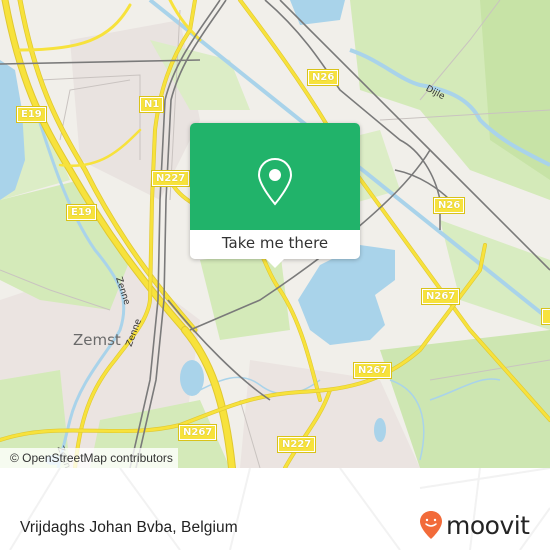 The height and width of the screenshot is (550, 550). Describe the element at coordinates (275, 181) in the screenshot. I see `map-pin-icon` at that location.